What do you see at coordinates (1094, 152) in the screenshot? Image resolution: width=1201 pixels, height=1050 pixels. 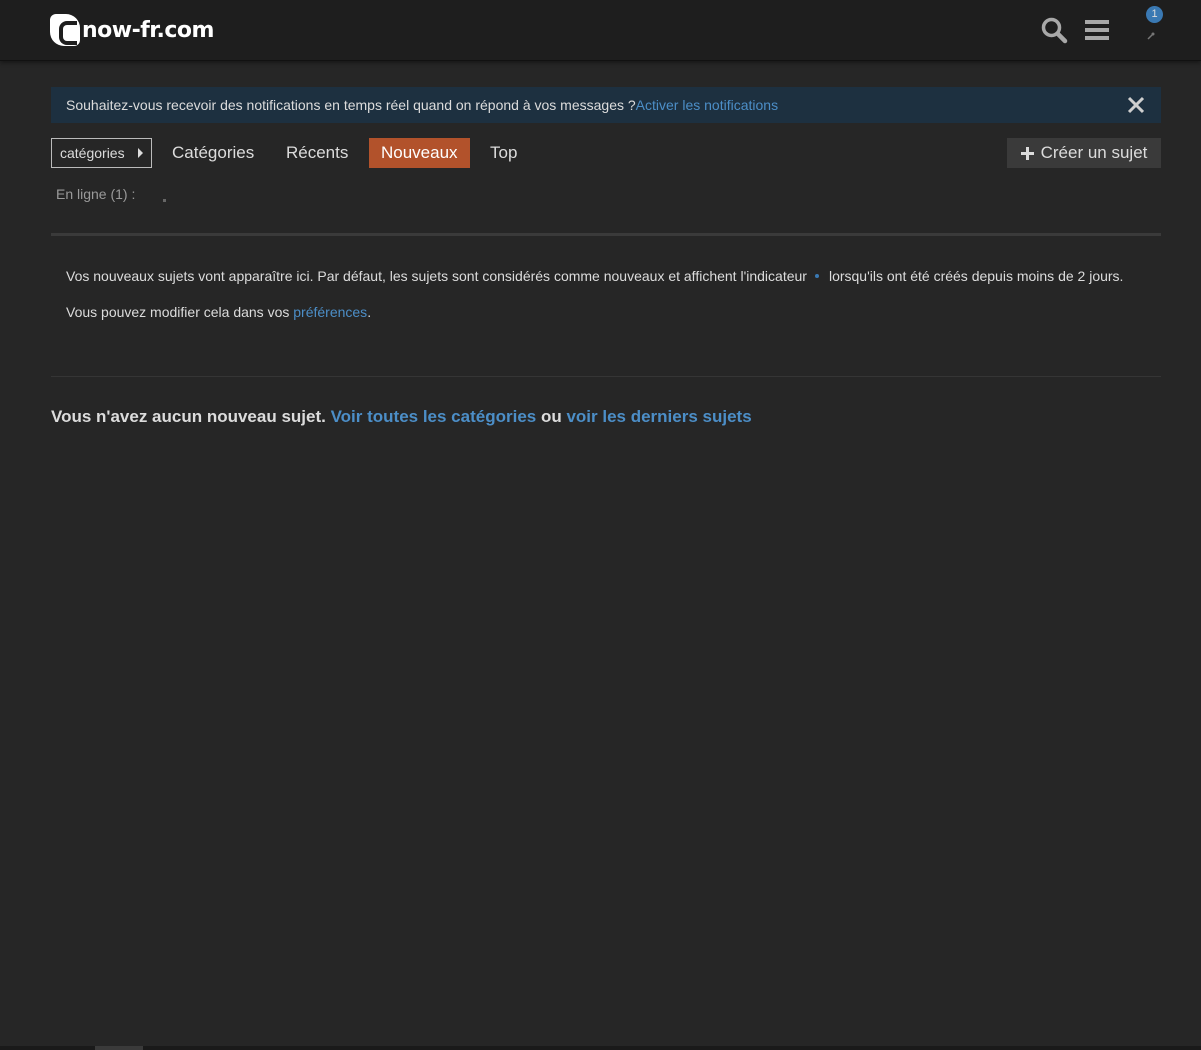 I see `create-topic-label: Créer un sujet` at bounding box center [1094, 152].